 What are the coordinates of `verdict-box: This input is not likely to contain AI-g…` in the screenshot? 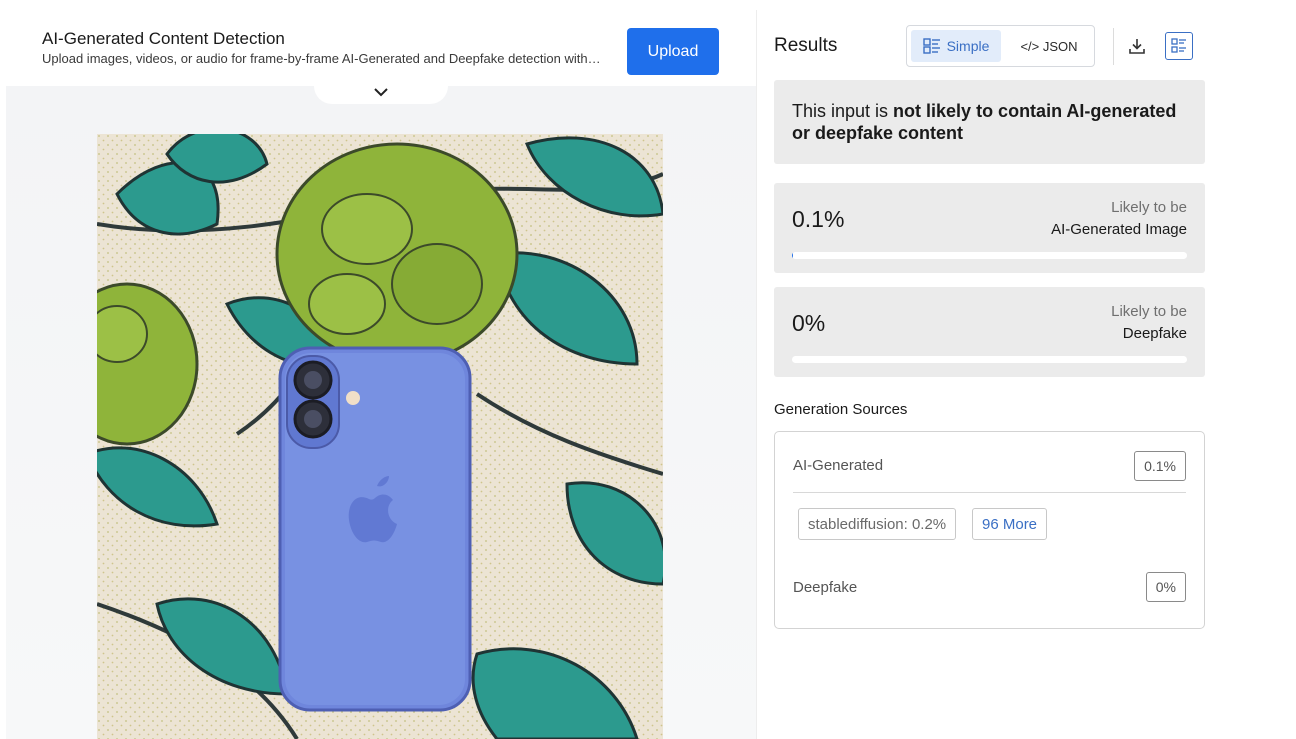 It's located at (989, 122).